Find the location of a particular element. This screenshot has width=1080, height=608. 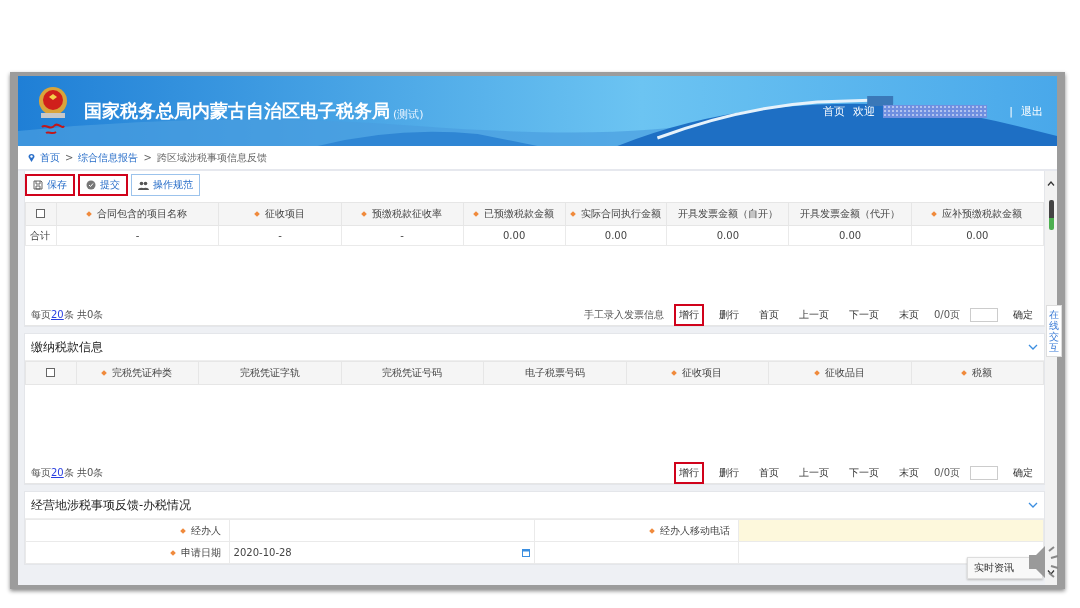

text-field is located at coordinates (891, 530).